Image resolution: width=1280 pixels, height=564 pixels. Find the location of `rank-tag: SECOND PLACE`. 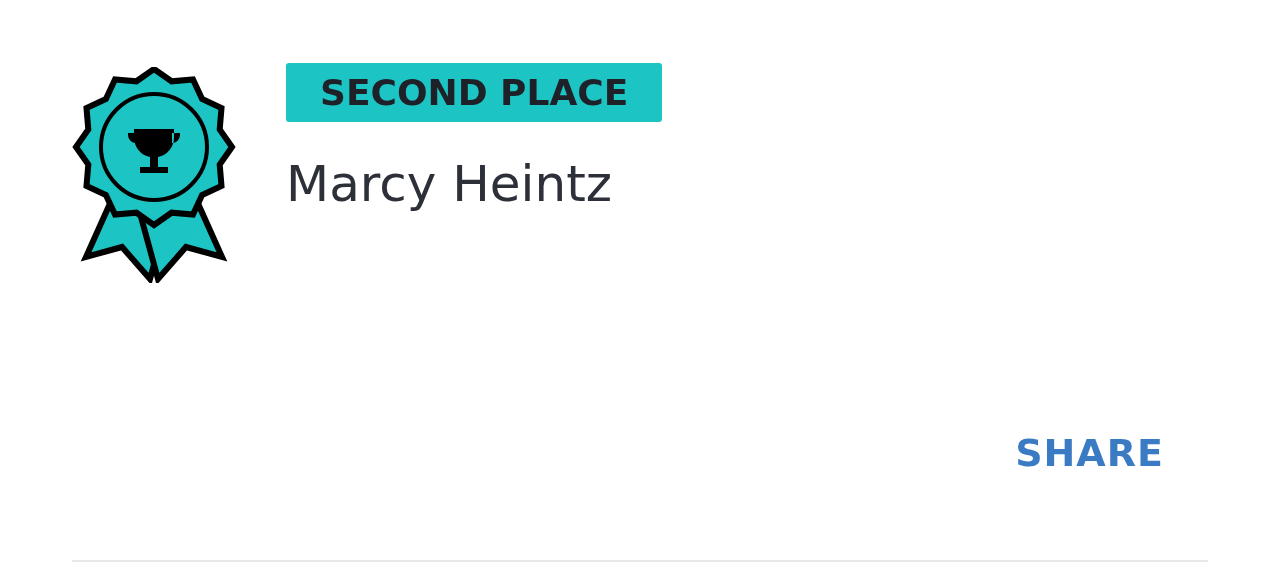

rank-tag: SECOND PLACE is located at coordinates (474, 92).